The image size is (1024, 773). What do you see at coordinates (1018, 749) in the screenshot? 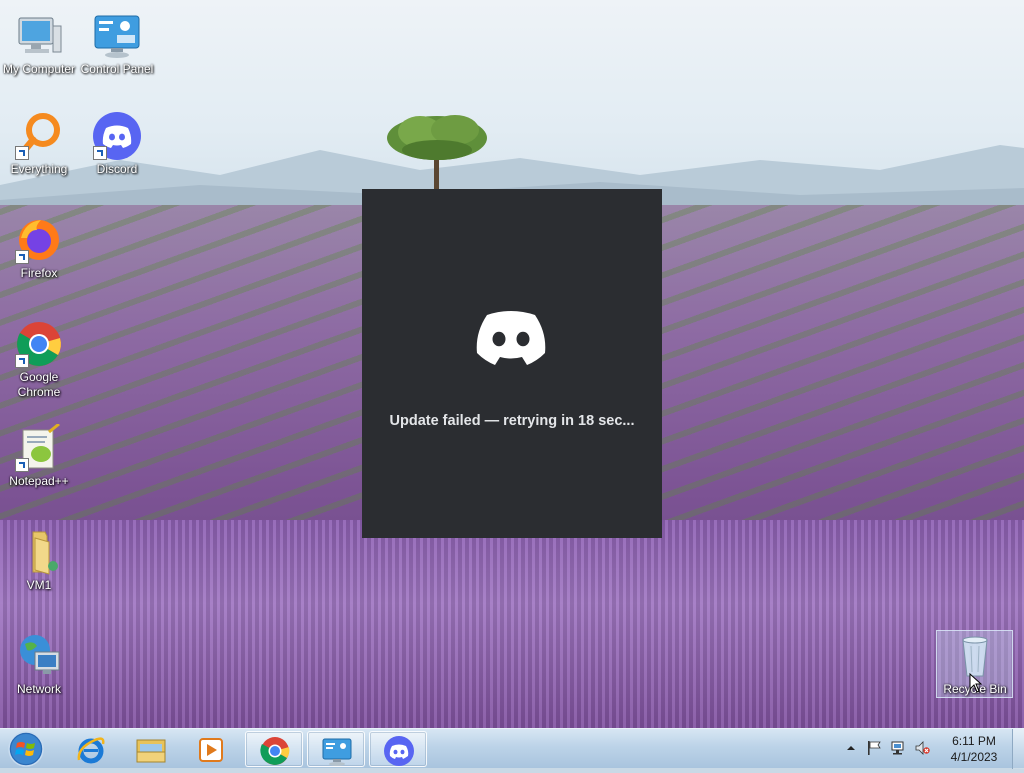
I see `show-desktop-button` at bounding box center [1018, 749].